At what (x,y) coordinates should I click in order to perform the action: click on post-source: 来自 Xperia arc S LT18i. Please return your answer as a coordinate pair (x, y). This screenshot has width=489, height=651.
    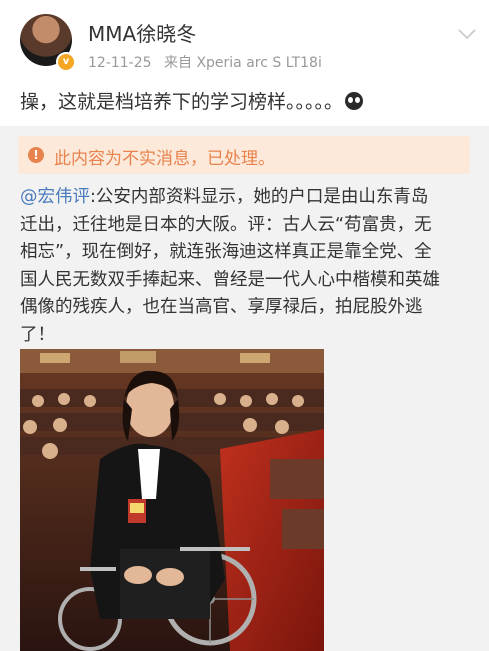
    Looking at the image, I should click on (243, 63).